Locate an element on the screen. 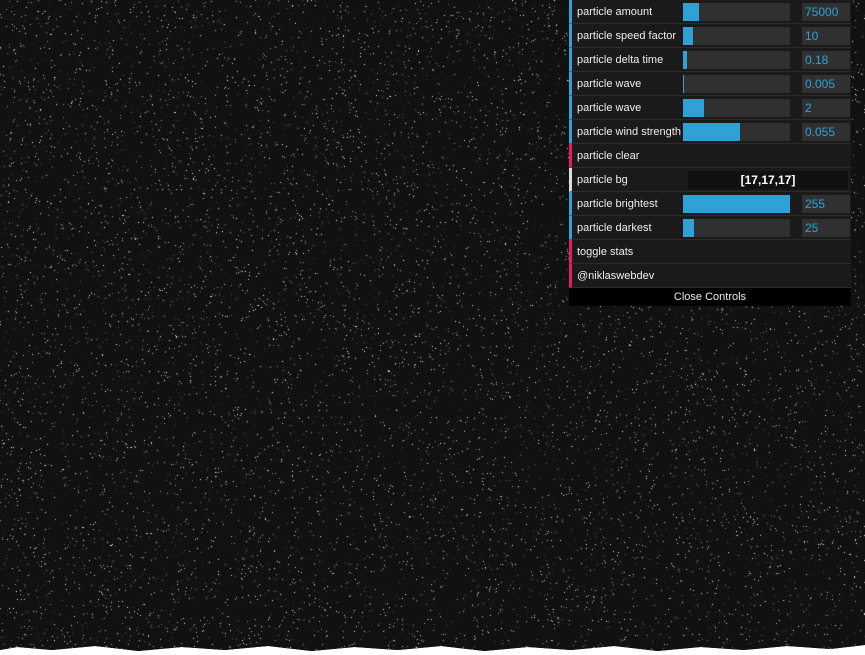 This screenshot has height=655, width=865. particle-darkest-input: 25 is located at coordinates (826, 228).